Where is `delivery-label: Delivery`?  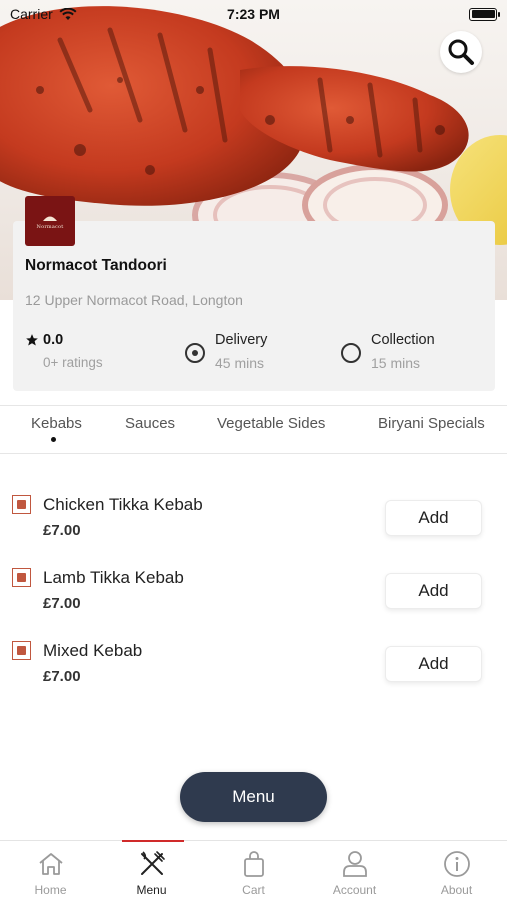
delivery-label: Delivery is located at coordinates (241, 340).